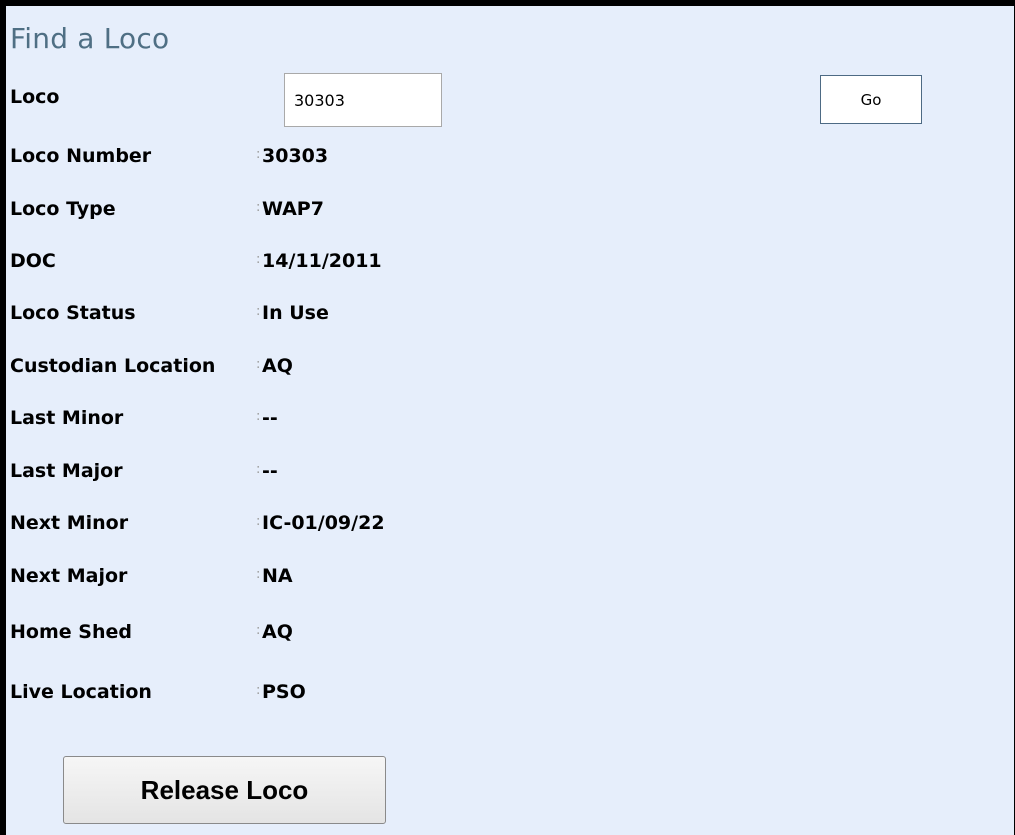 The width and height of the screenshot is (1015, 835). I want to click on detail-label: Next Major, so click(69, 576).